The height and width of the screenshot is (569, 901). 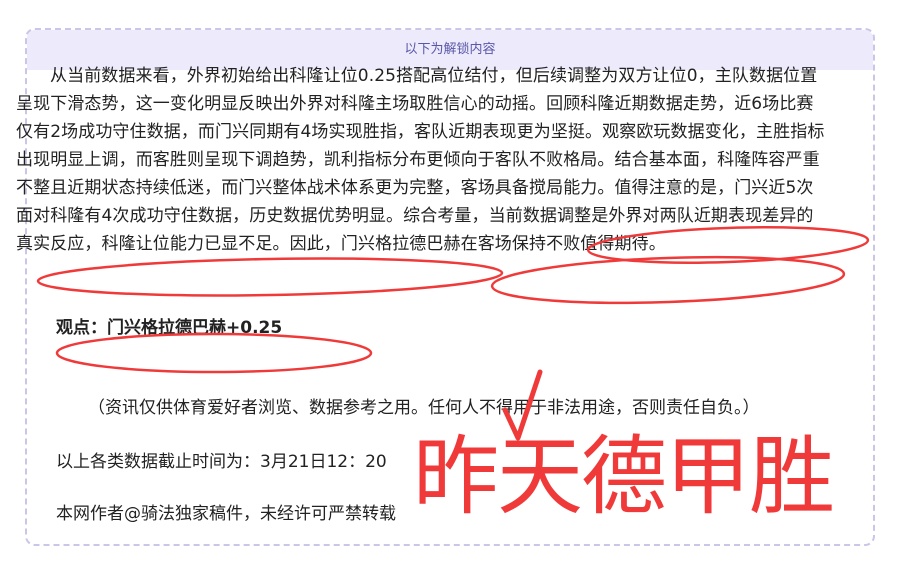 What do you see at coordinates (221, 462) in the screenshot?
I see `data-cutoff-text: 以上各类数据截止时间为：3月21日12：20` at bounding box center [221, 462].